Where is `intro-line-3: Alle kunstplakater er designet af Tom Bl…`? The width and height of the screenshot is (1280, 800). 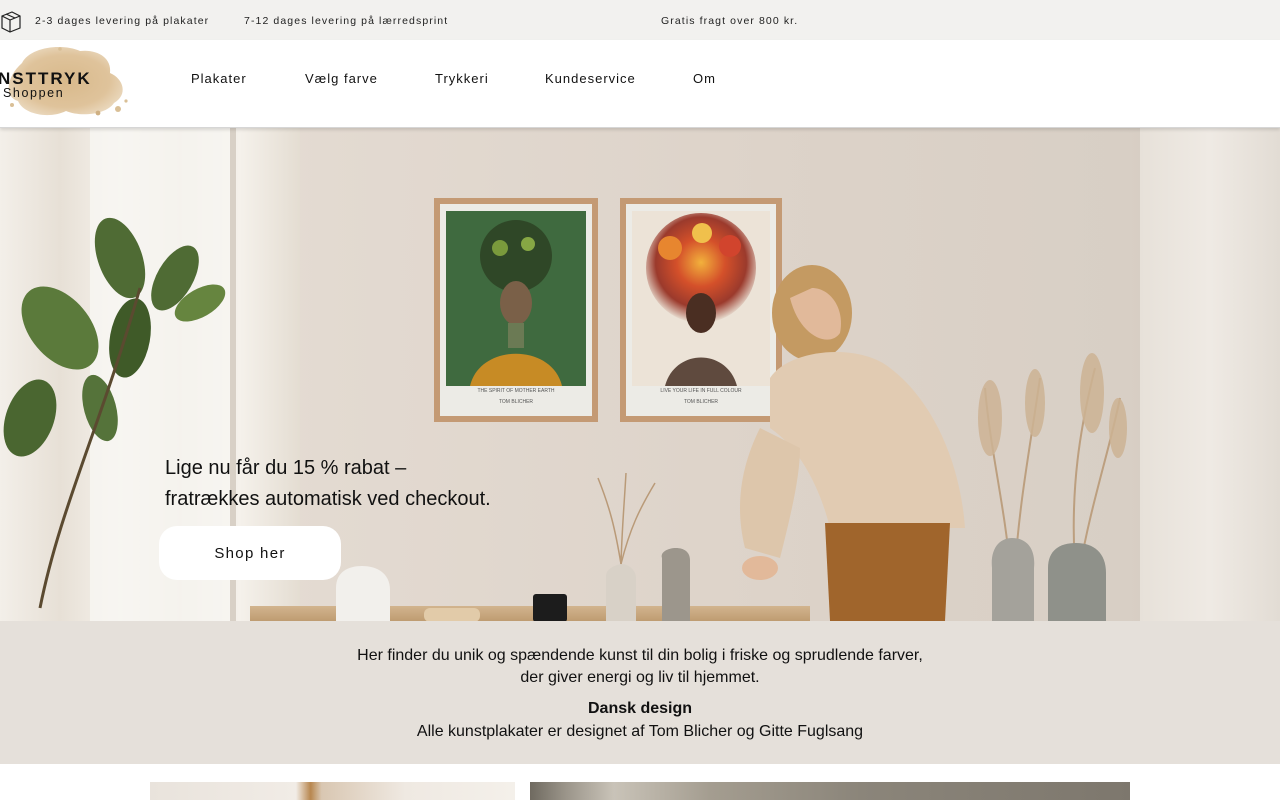 intro-line-3: Alle kunstplakater er designet af Tom Bl… is located at coordinates (640, 731).